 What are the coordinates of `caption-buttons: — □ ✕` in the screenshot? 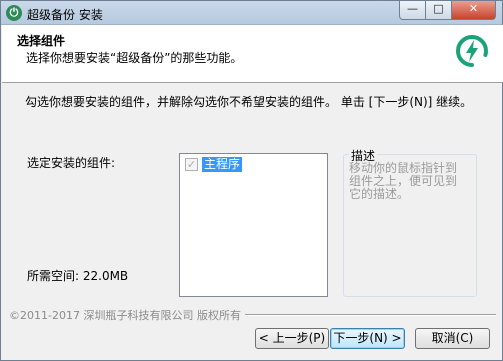 It's located at (447, 10).